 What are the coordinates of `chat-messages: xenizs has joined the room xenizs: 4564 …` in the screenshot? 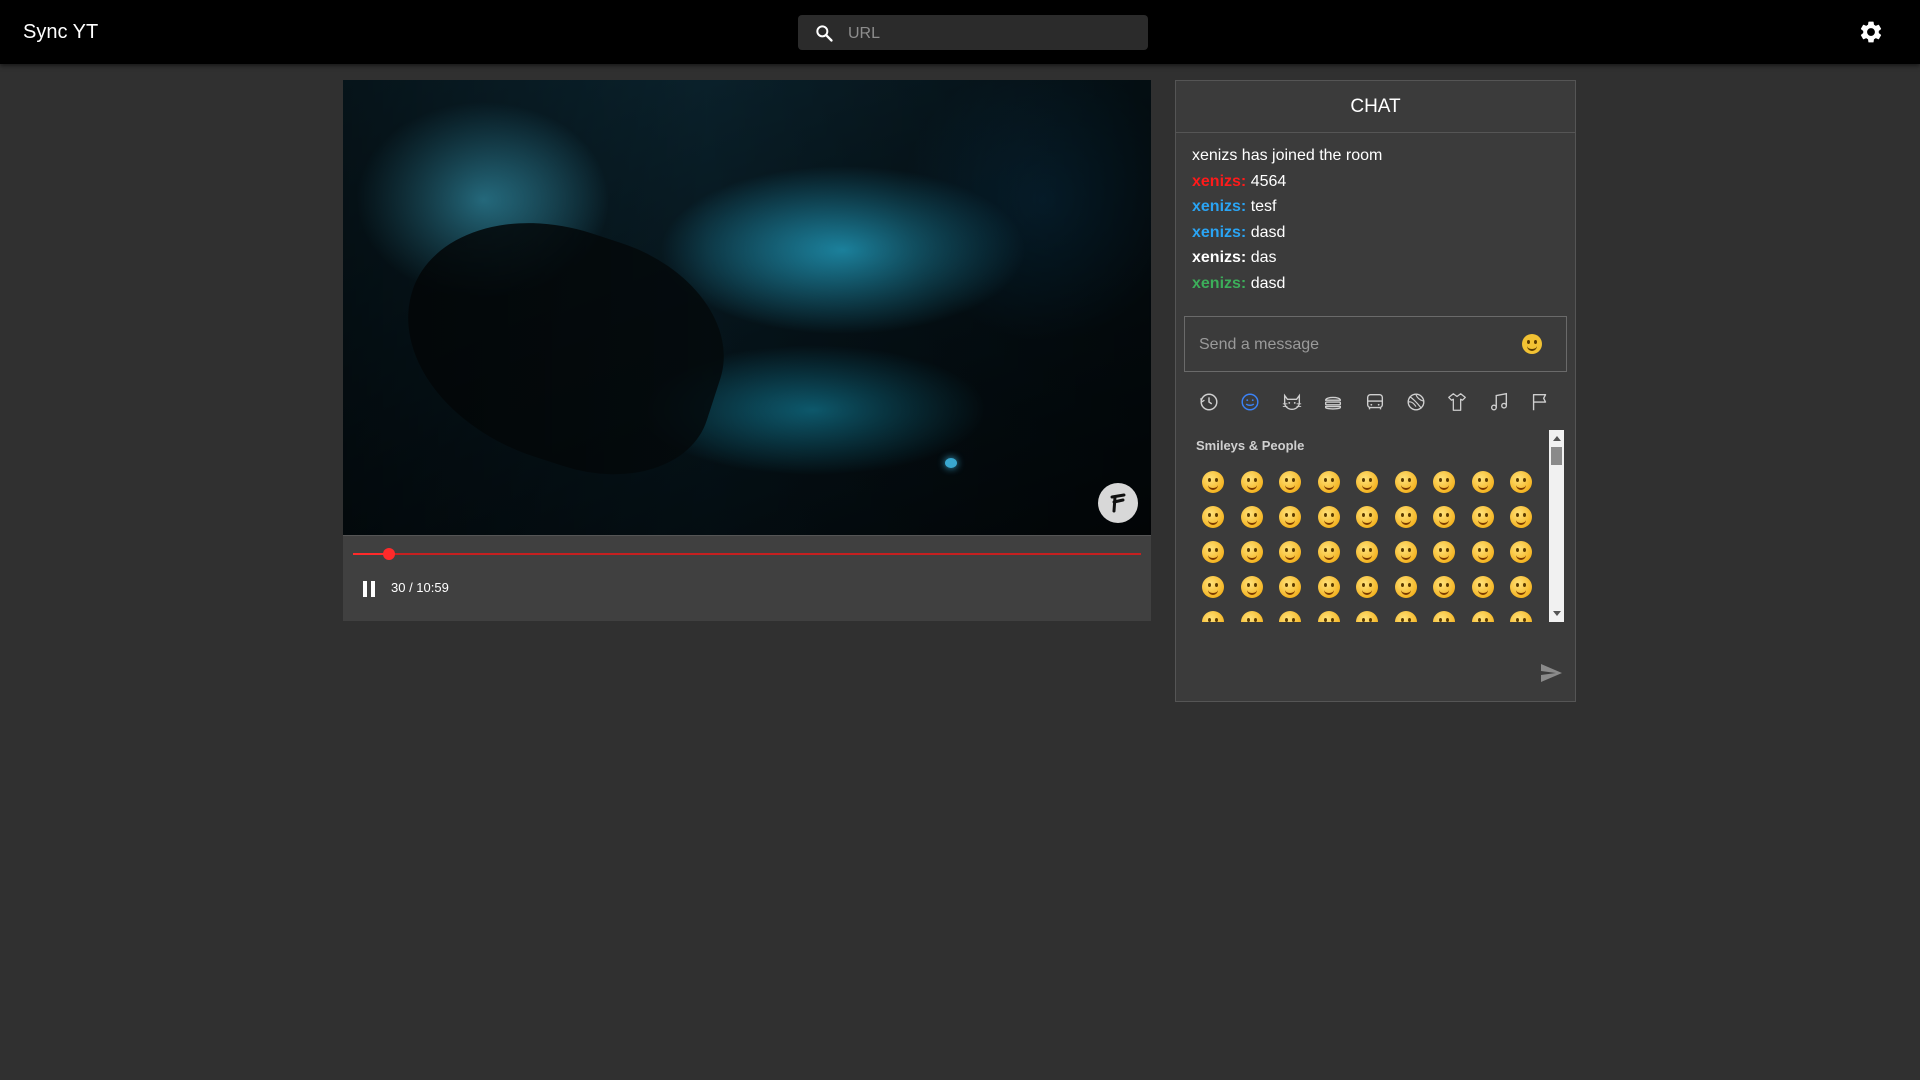 It's located at (1375, 214).